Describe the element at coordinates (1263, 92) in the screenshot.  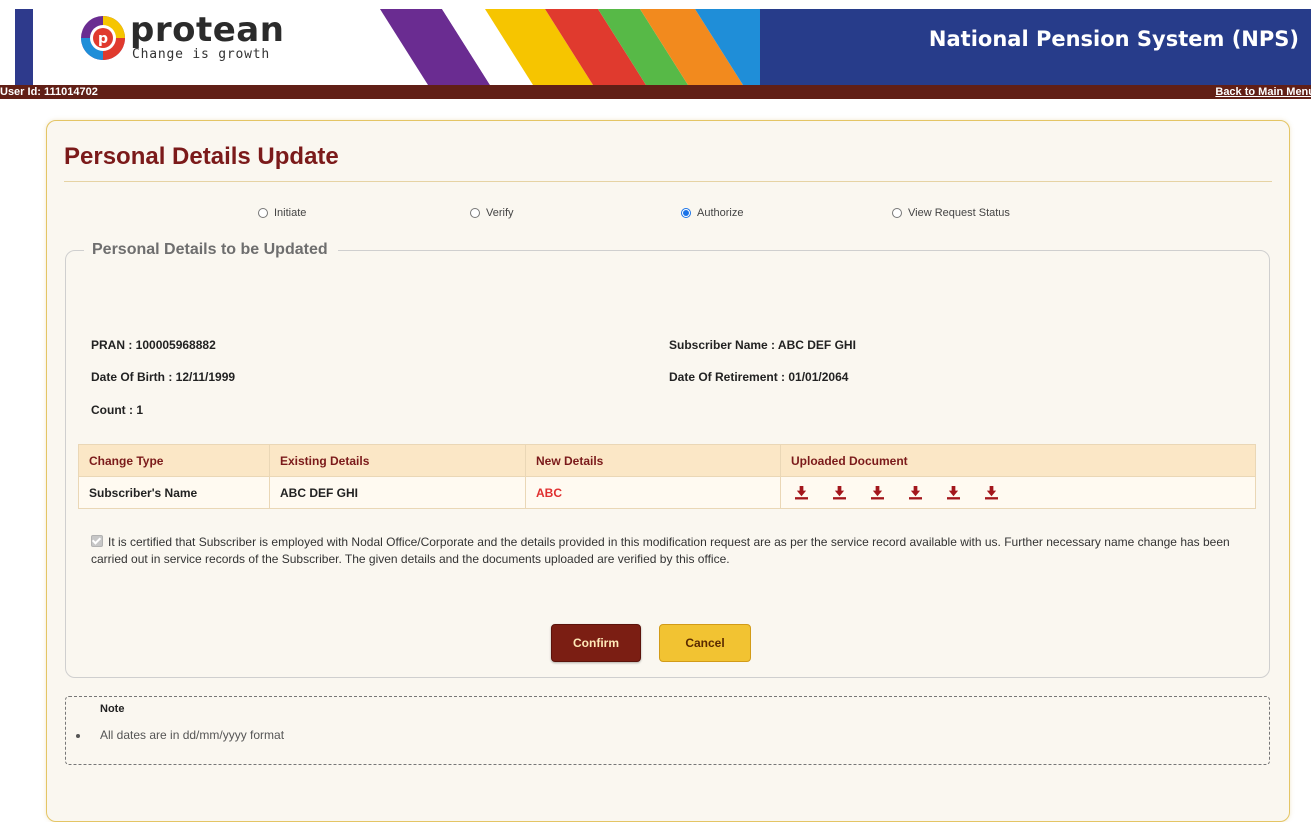
I see `back-to-main-menu-link: Back to Main Menu` at that location.